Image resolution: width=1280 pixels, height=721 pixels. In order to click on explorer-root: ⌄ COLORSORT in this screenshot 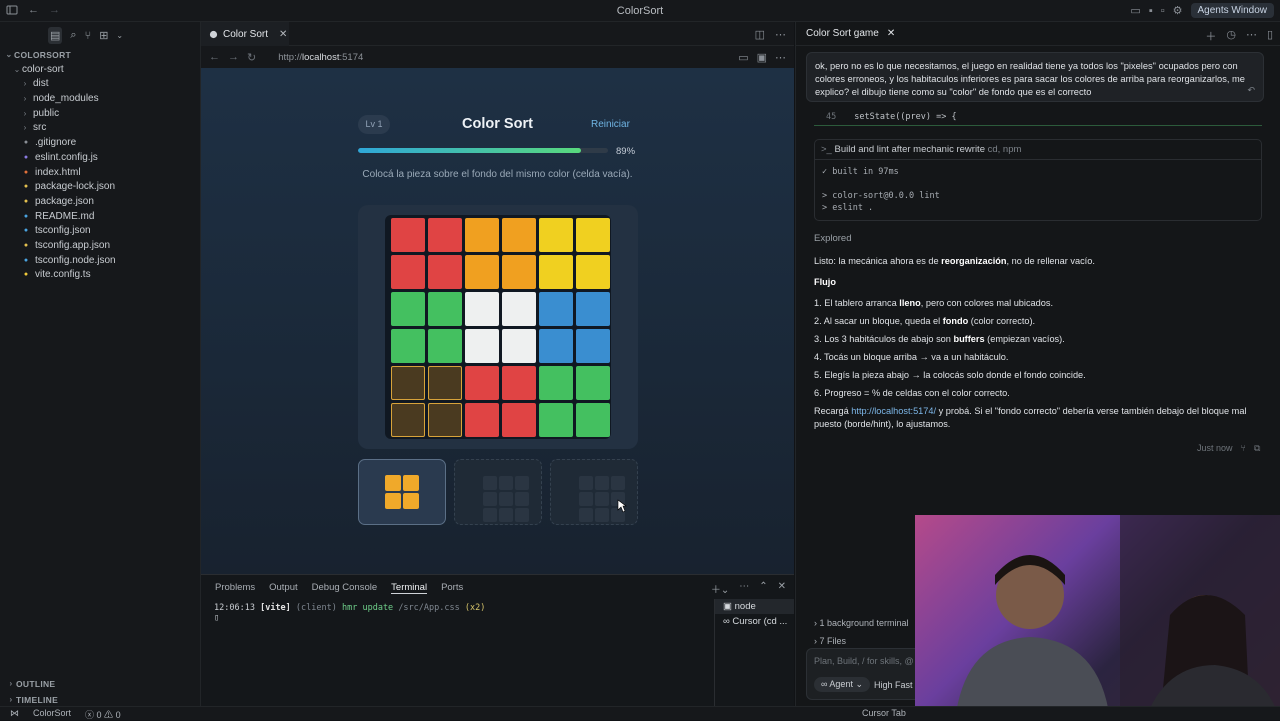, I will do `click(100, 55)`.